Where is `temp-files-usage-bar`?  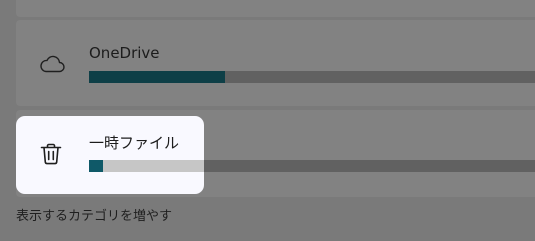 temp-files-usage-bar is located at coordinates (146, 166).